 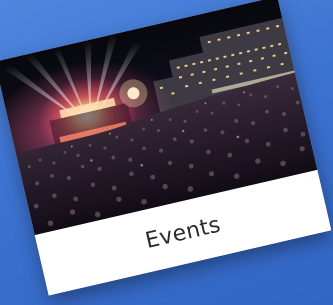 I want to click on events-label: Events, so click(x=183, y=232).